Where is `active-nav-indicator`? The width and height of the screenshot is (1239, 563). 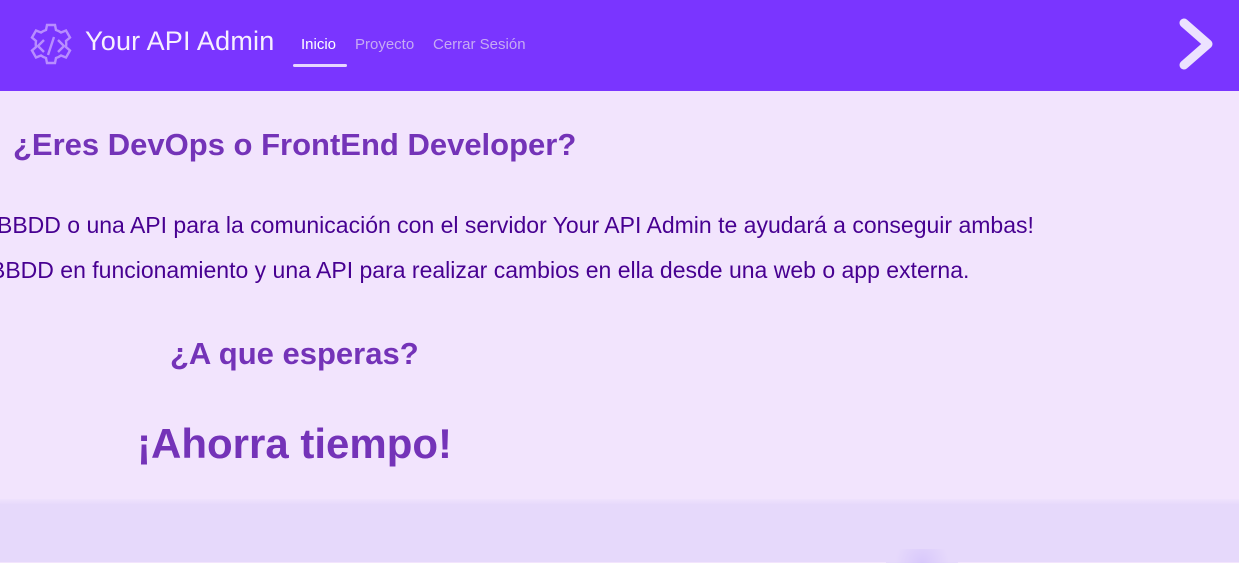
active-nav-indicator is located at coordinates (320, 65).